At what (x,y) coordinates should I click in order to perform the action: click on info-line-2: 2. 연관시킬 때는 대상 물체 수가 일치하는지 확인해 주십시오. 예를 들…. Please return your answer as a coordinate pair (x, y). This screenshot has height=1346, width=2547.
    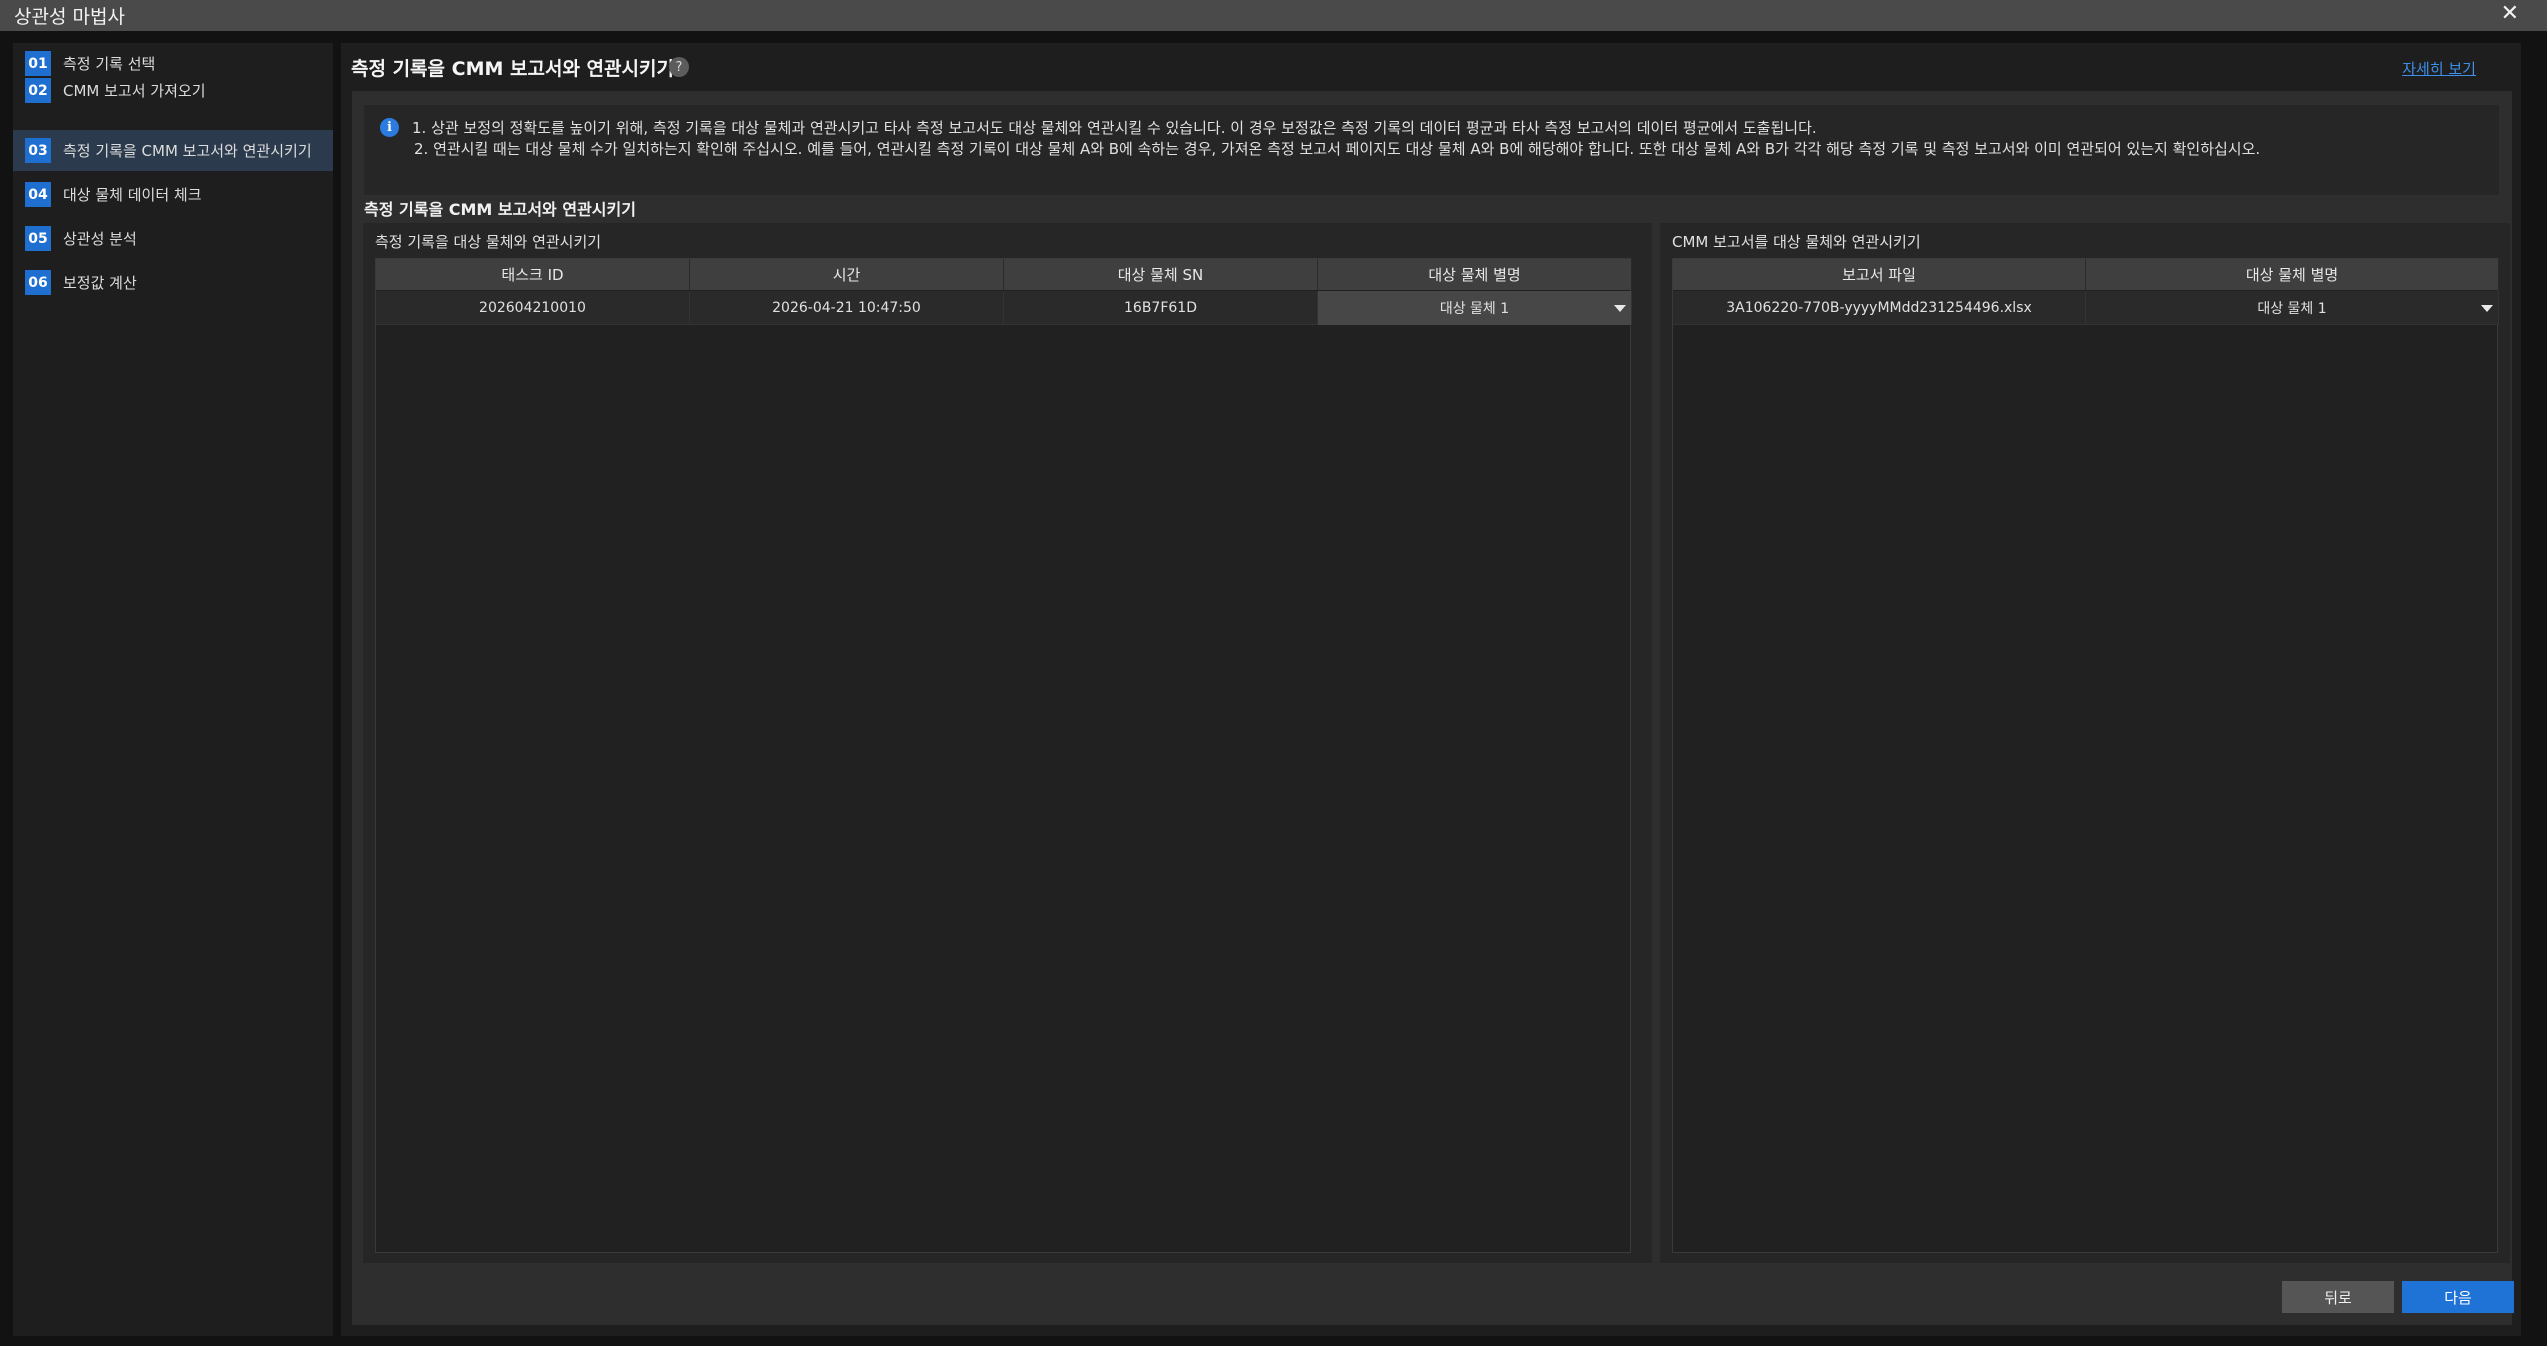
    Looking at the image, I should click on (1337, 149).